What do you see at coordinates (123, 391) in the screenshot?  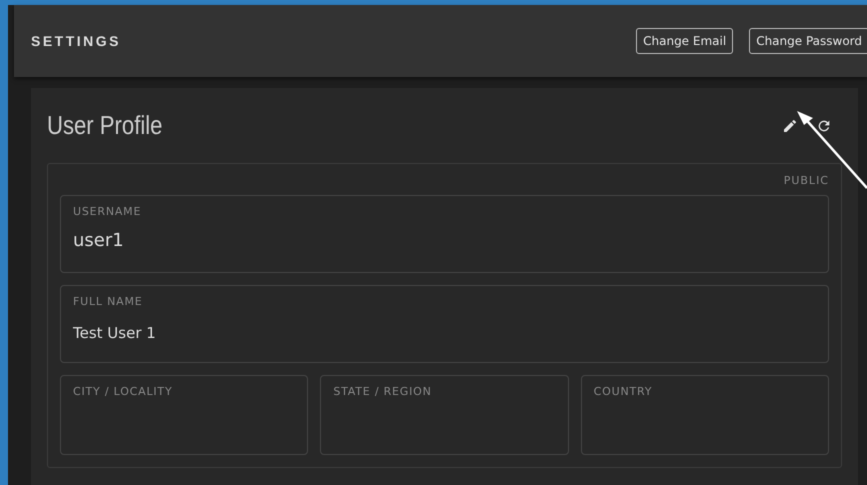 I see `field-label: CITY / LOCALITY` at bounding box center [123, 391].